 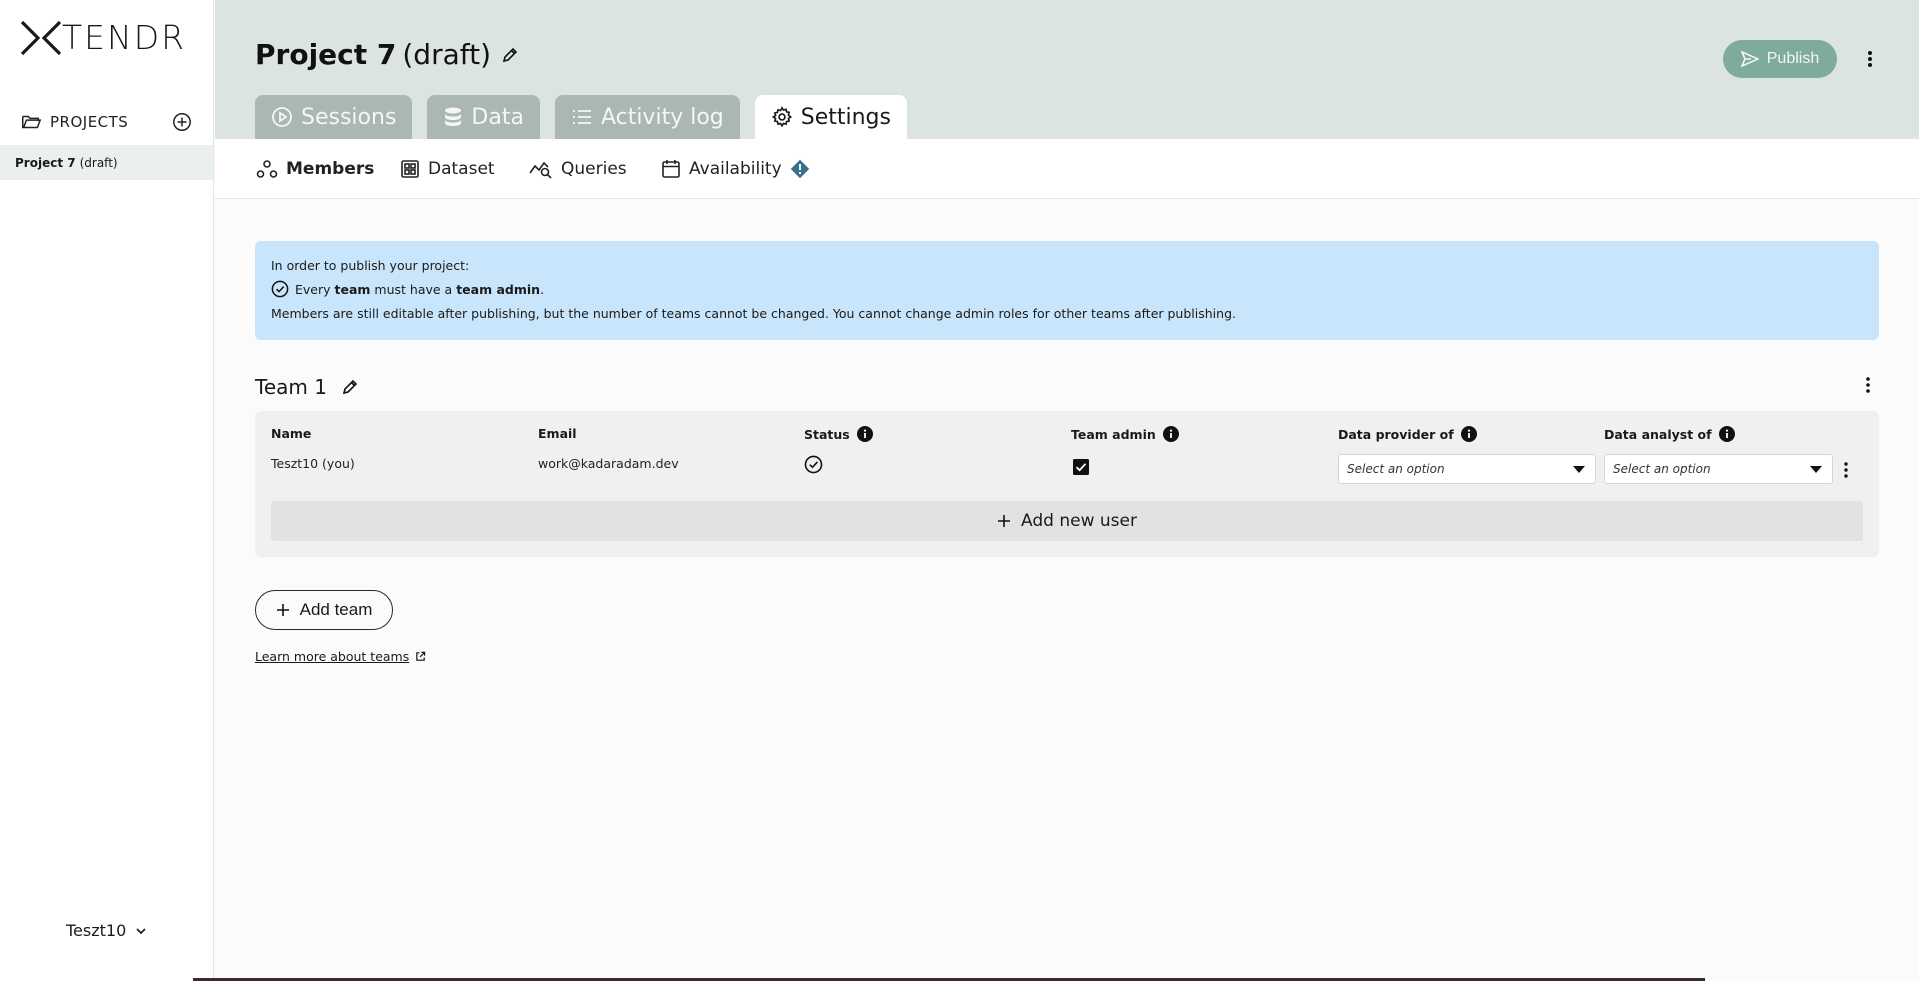 I want to click on user-name: Teszt10, so click(x=96, y=930).